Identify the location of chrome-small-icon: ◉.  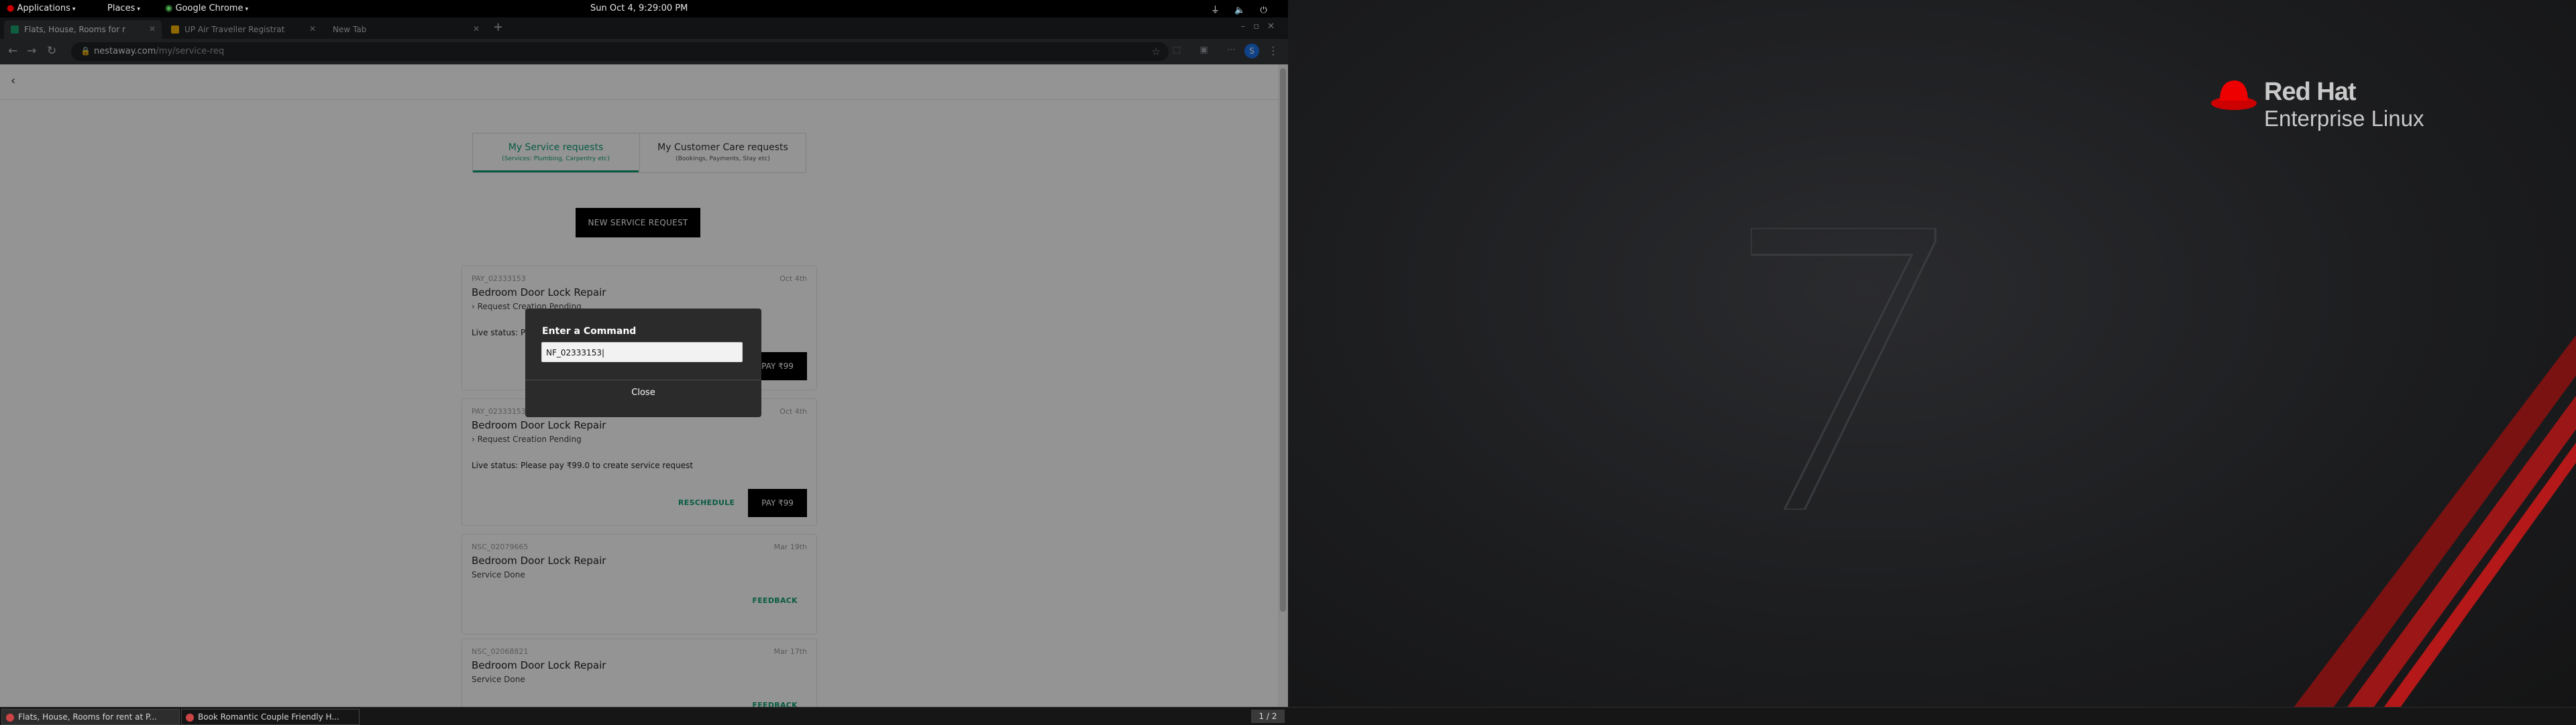
(169, 8).